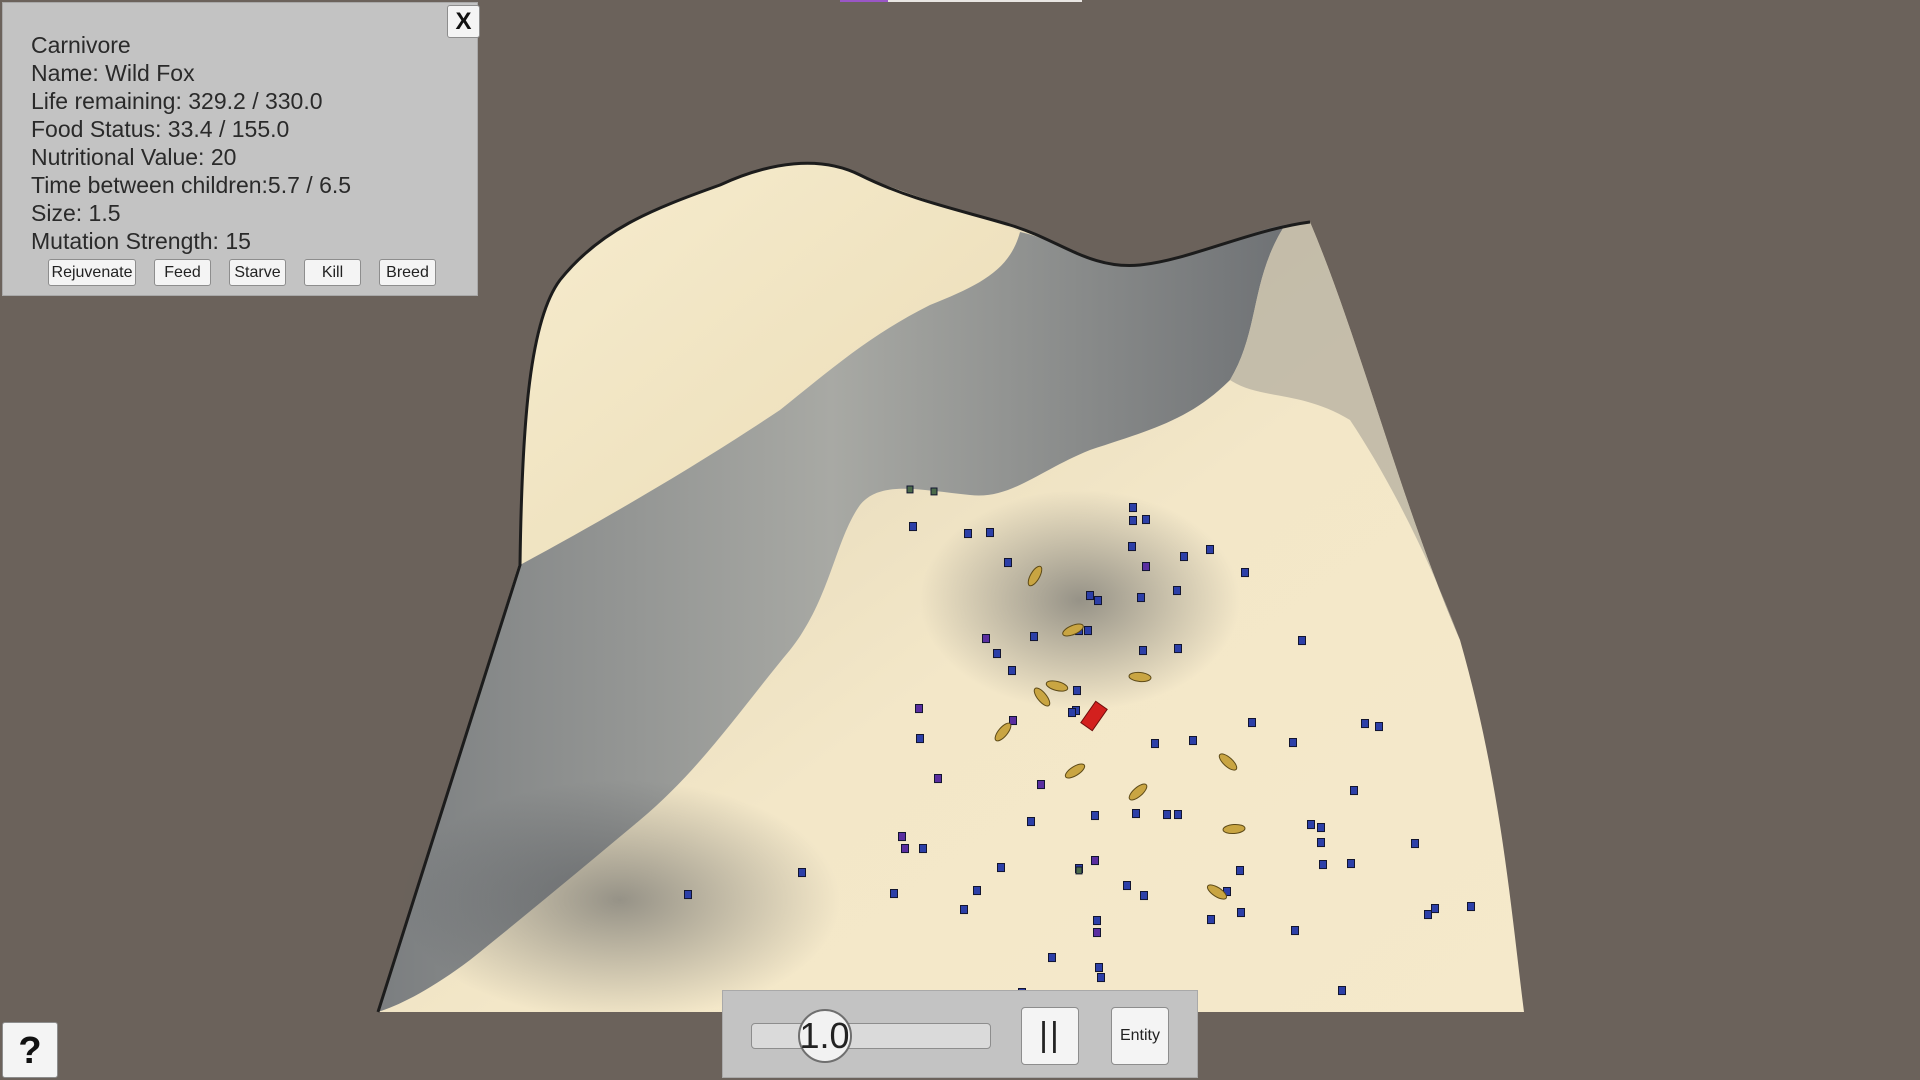  What do you see at coordinates (160, 129) in the screenshot?
I see `entity-food-status: Food Status: 33.4 / 155.0` at bounding box center [160, 129].